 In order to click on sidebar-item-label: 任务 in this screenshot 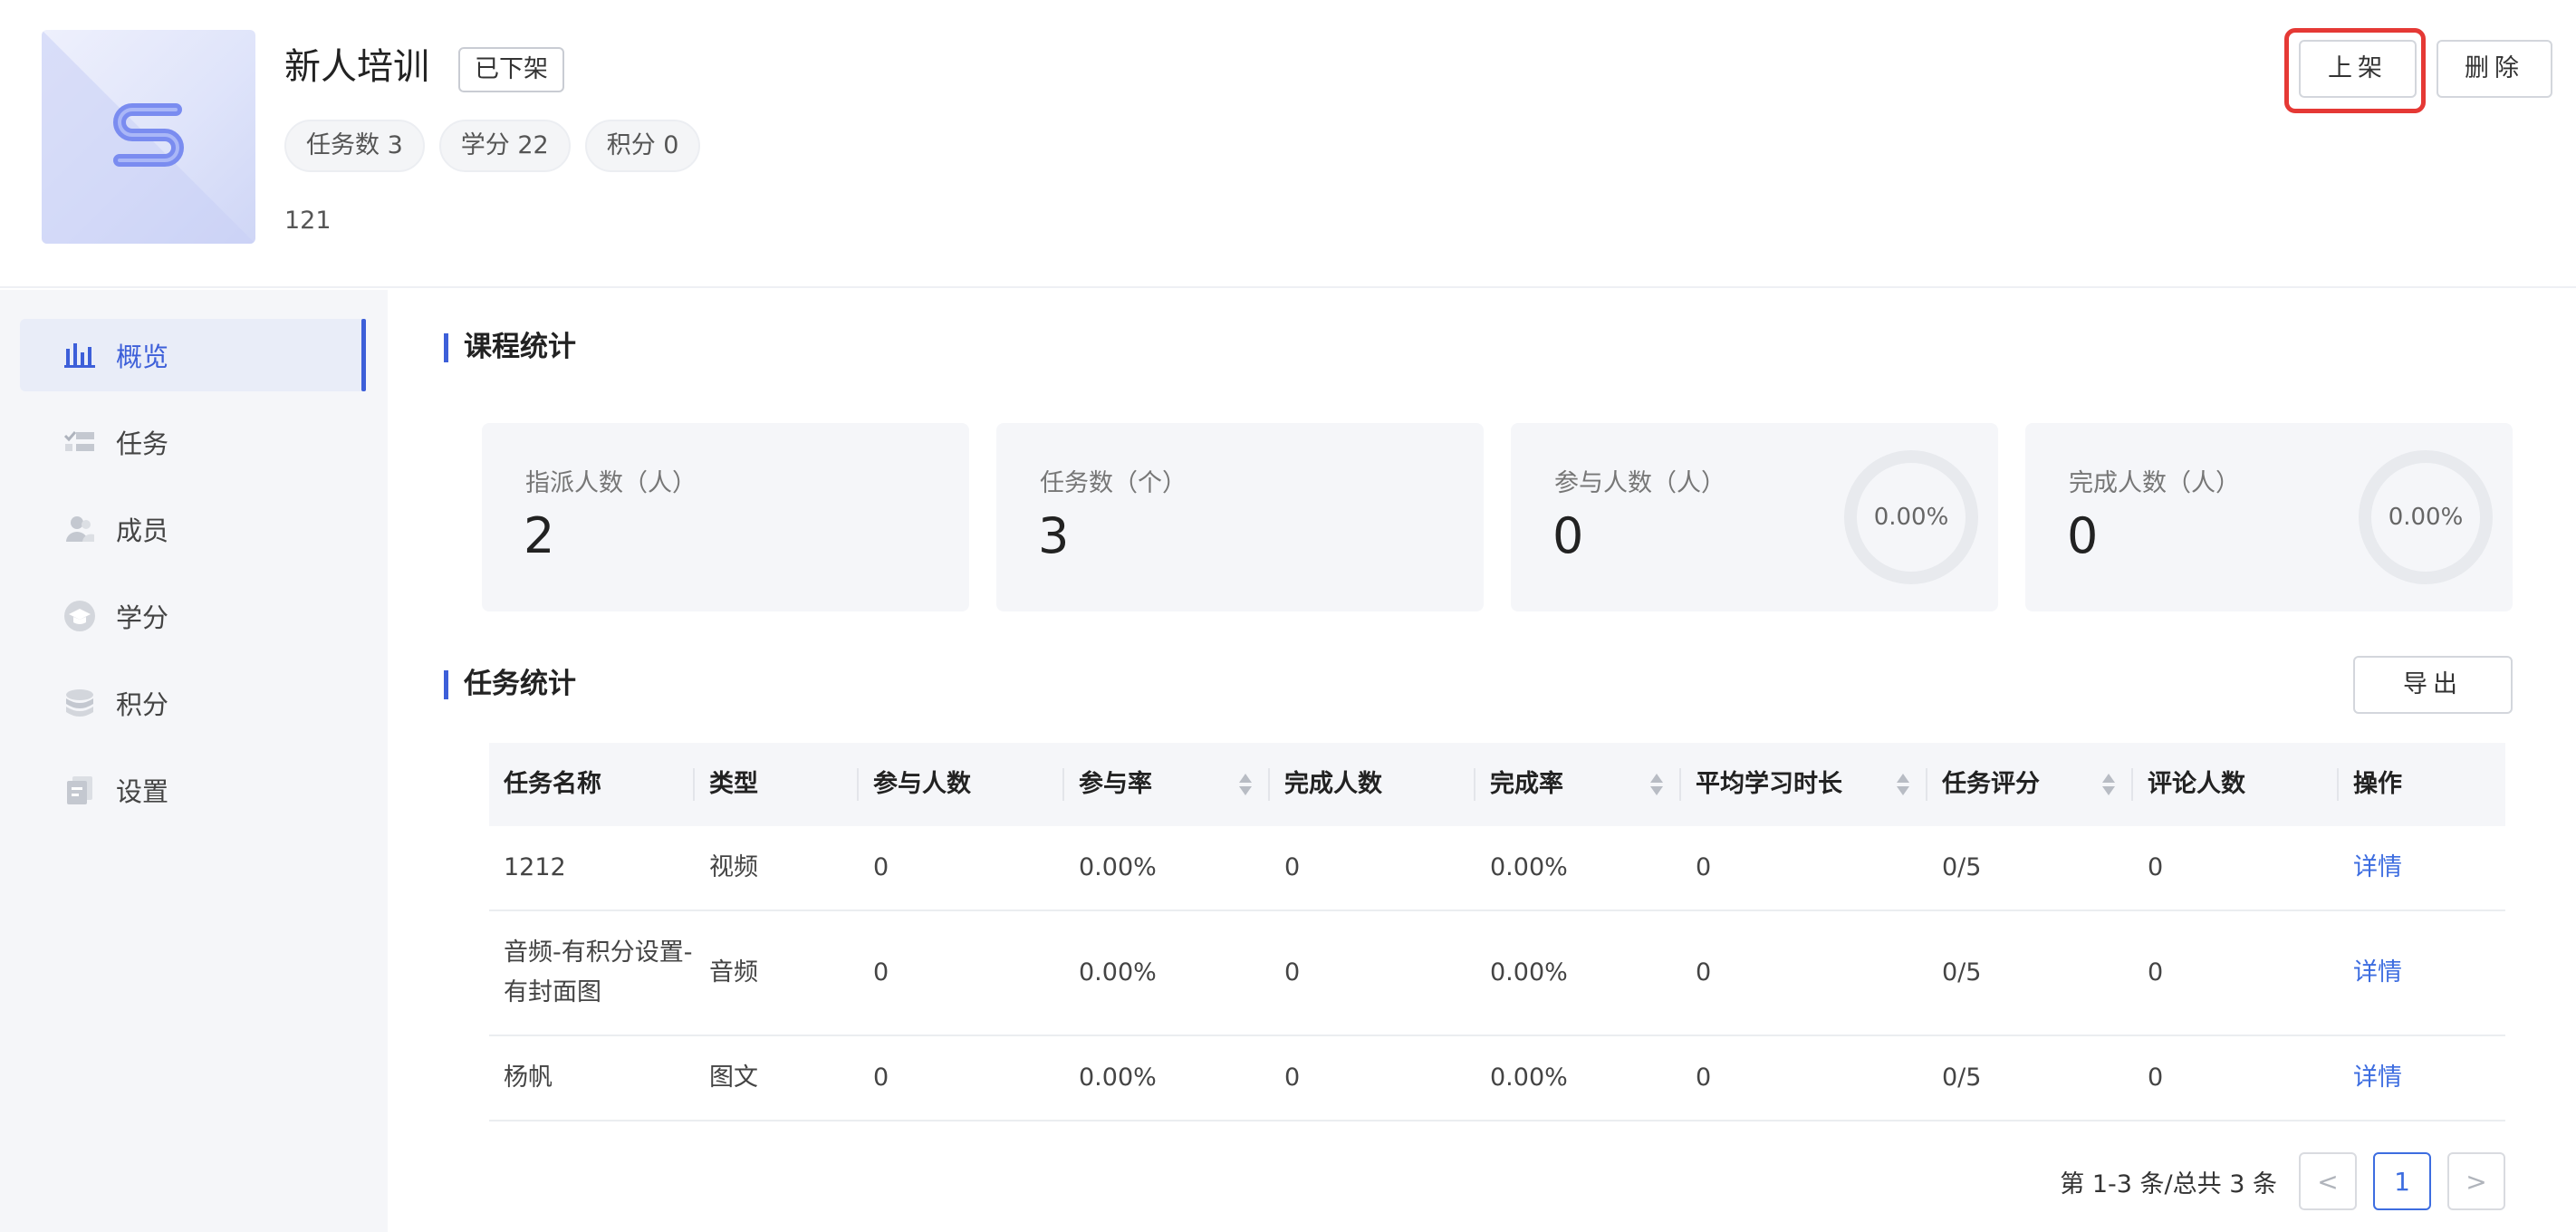, I will do `click(142, 443)`.